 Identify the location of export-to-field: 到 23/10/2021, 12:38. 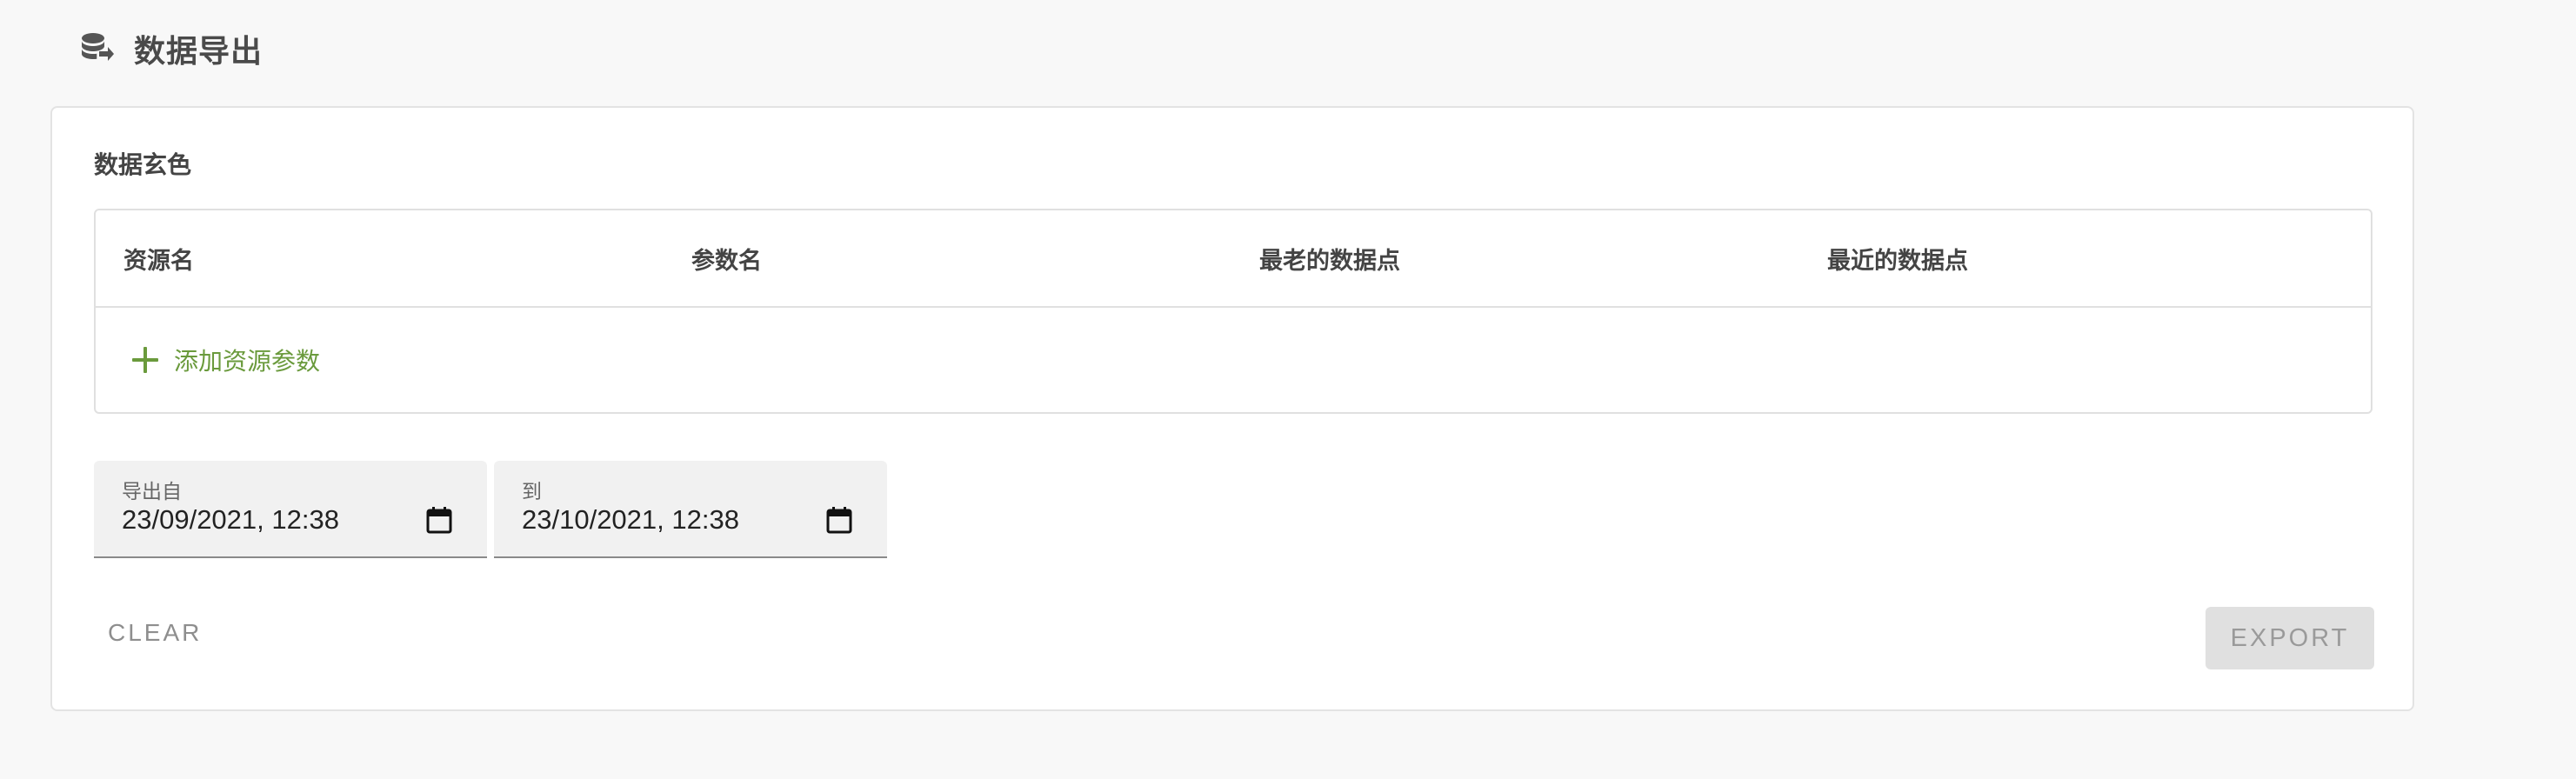
(690, 509).